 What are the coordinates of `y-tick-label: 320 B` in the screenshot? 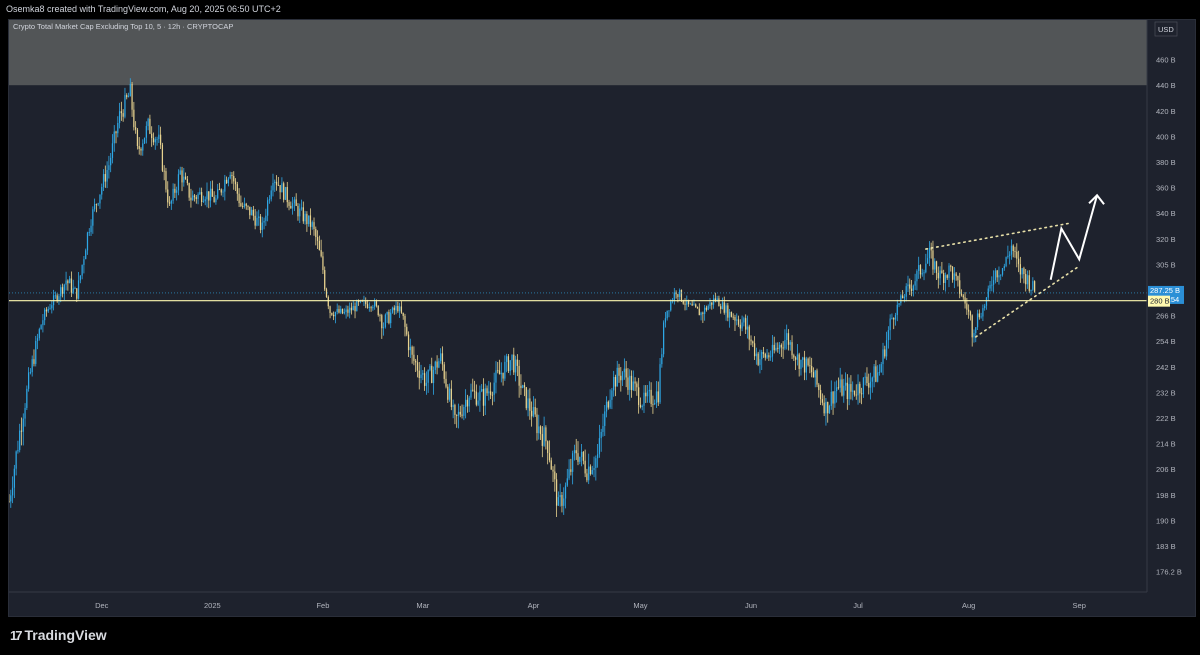 It's located at (1166, 239).